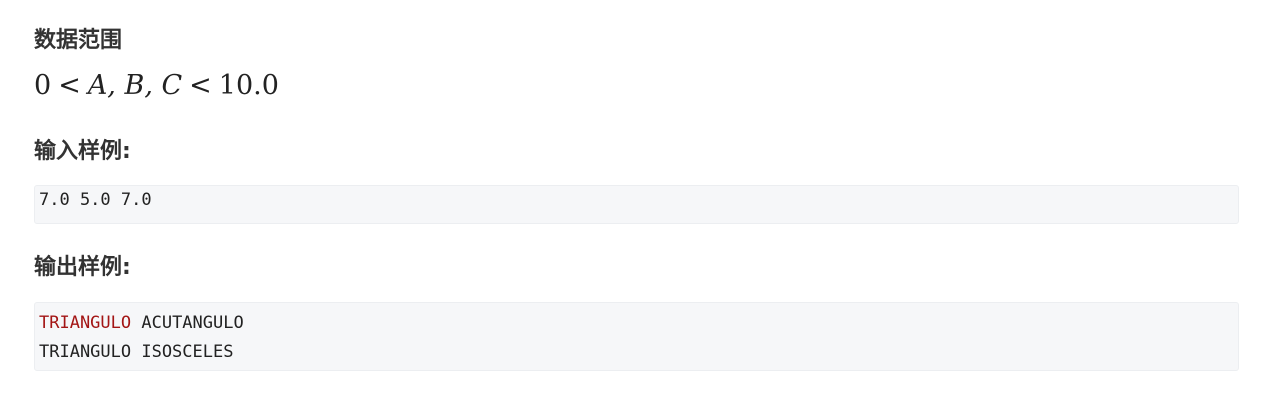 The height and width of the screenshot is (405, 1263). Describe the element at coordinates (636, 204) in the screenshot. I see `sample-input-code-block: 7.0 5.0 7.0` at that location.